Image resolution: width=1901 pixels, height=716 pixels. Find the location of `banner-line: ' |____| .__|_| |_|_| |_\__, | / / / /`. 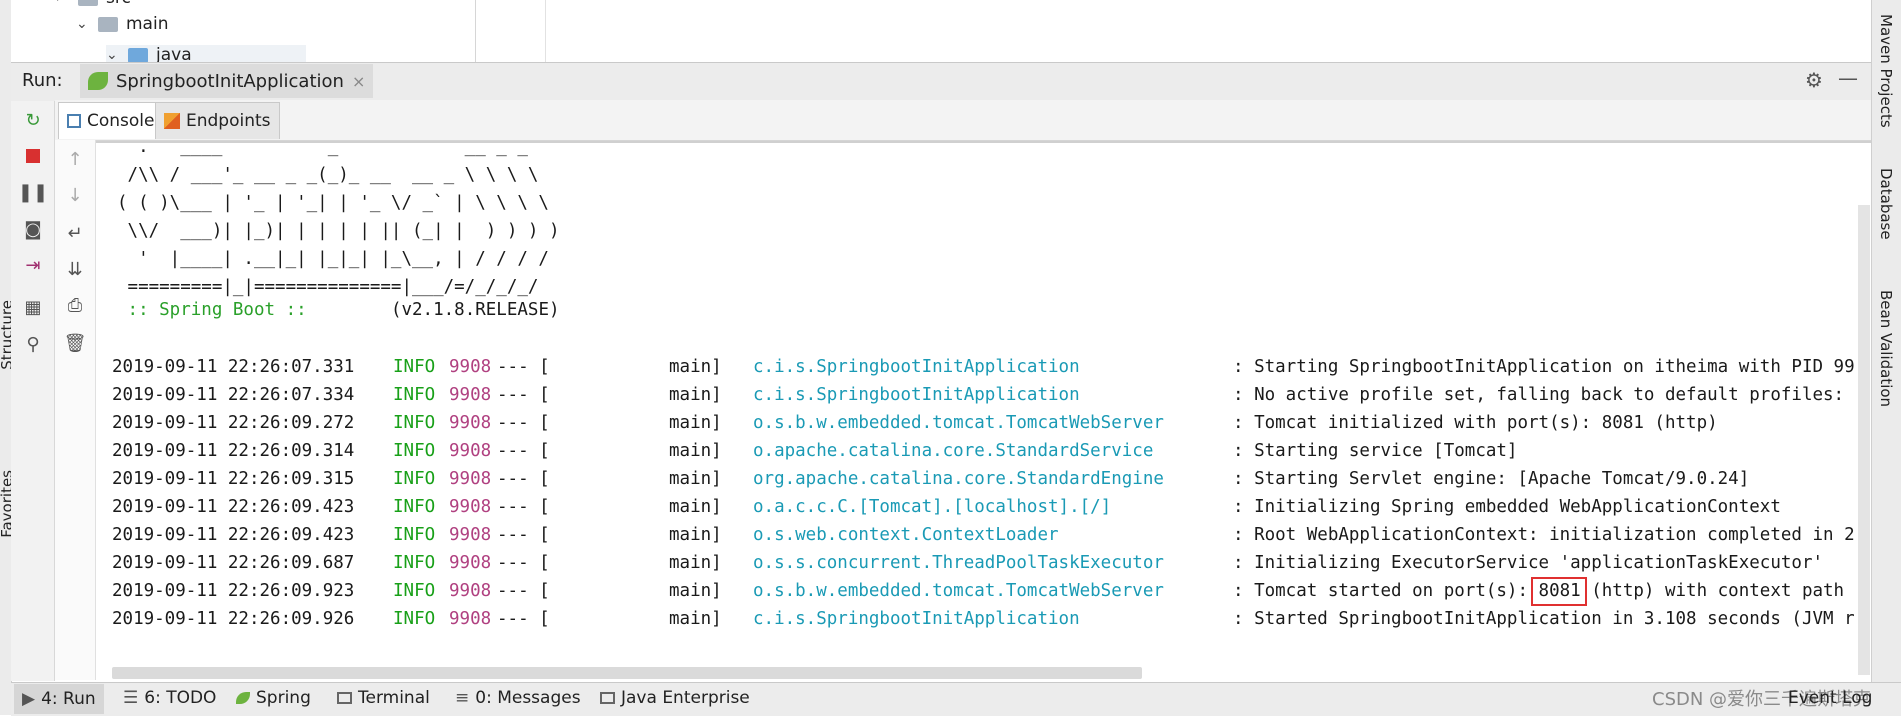

banner-line: ' |____| .__|_| |_|_| |_\__, | / / / / is located at coordinates (333, 259).